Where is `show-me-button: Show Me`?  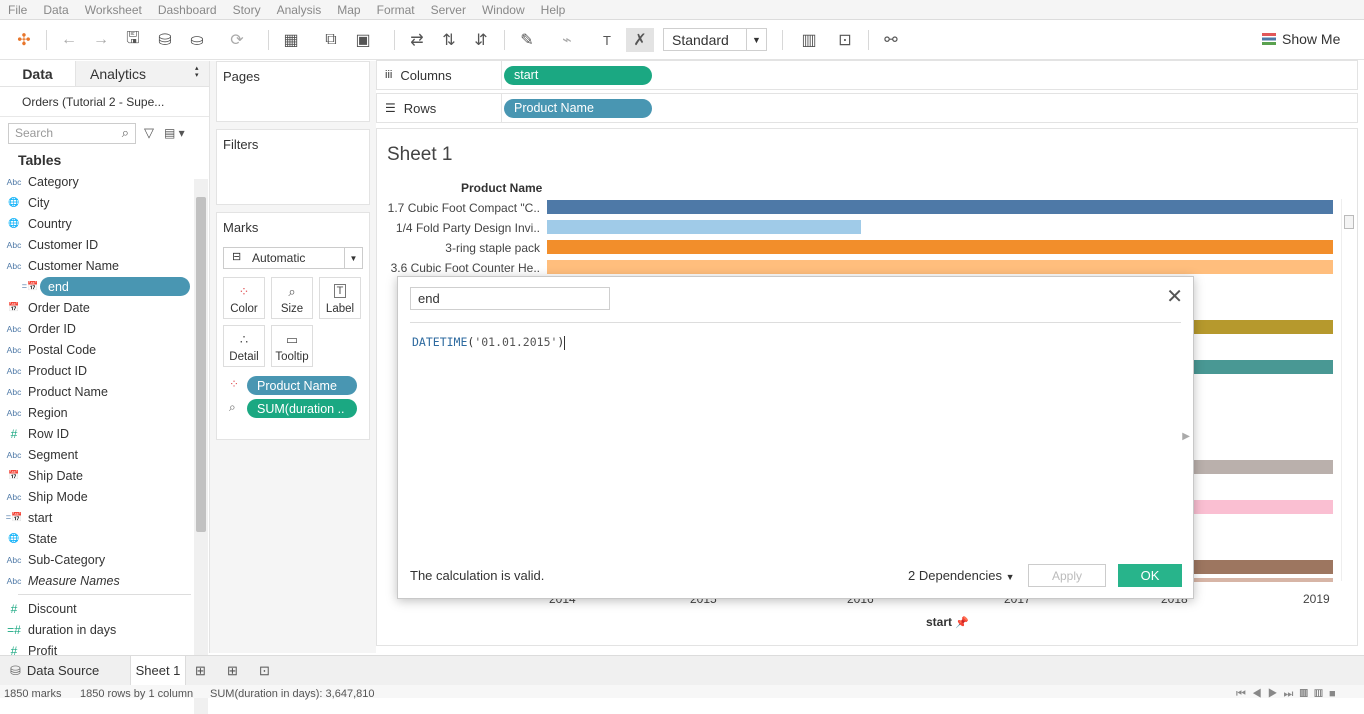
show-me-button: Show Me is located at coordinates (1301, 39).